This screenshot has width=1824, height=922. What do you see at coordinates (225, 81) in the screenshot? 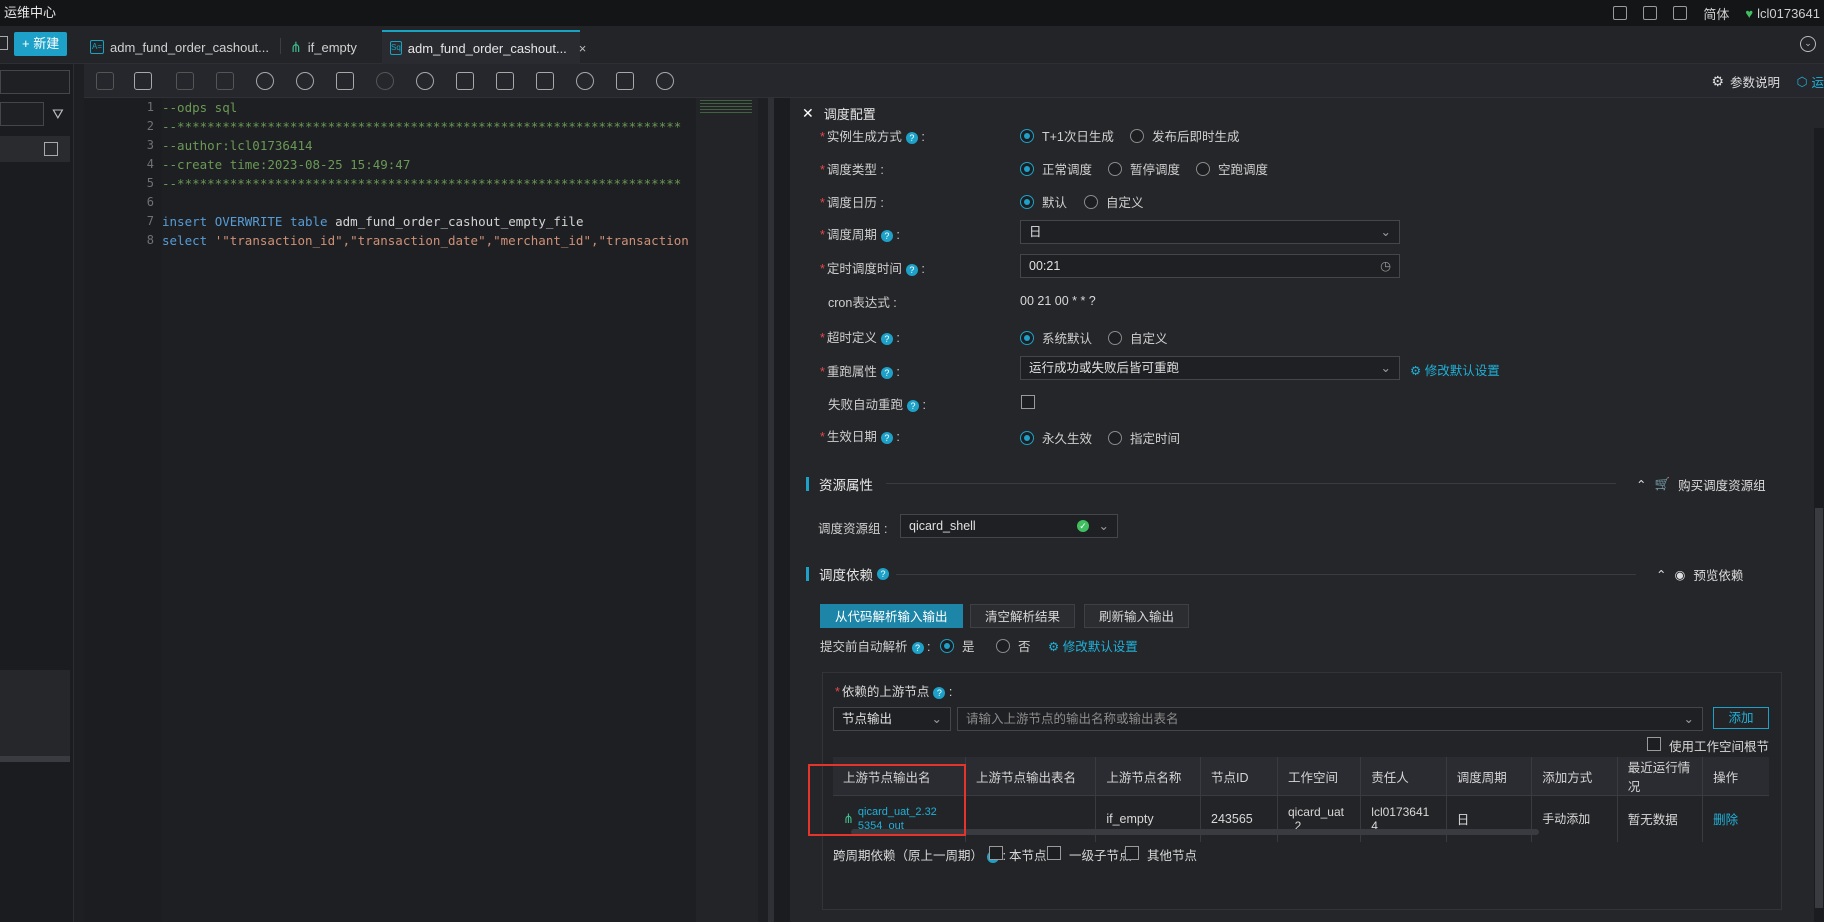
I see `unlock-icon` at bounding box center [225, 81].